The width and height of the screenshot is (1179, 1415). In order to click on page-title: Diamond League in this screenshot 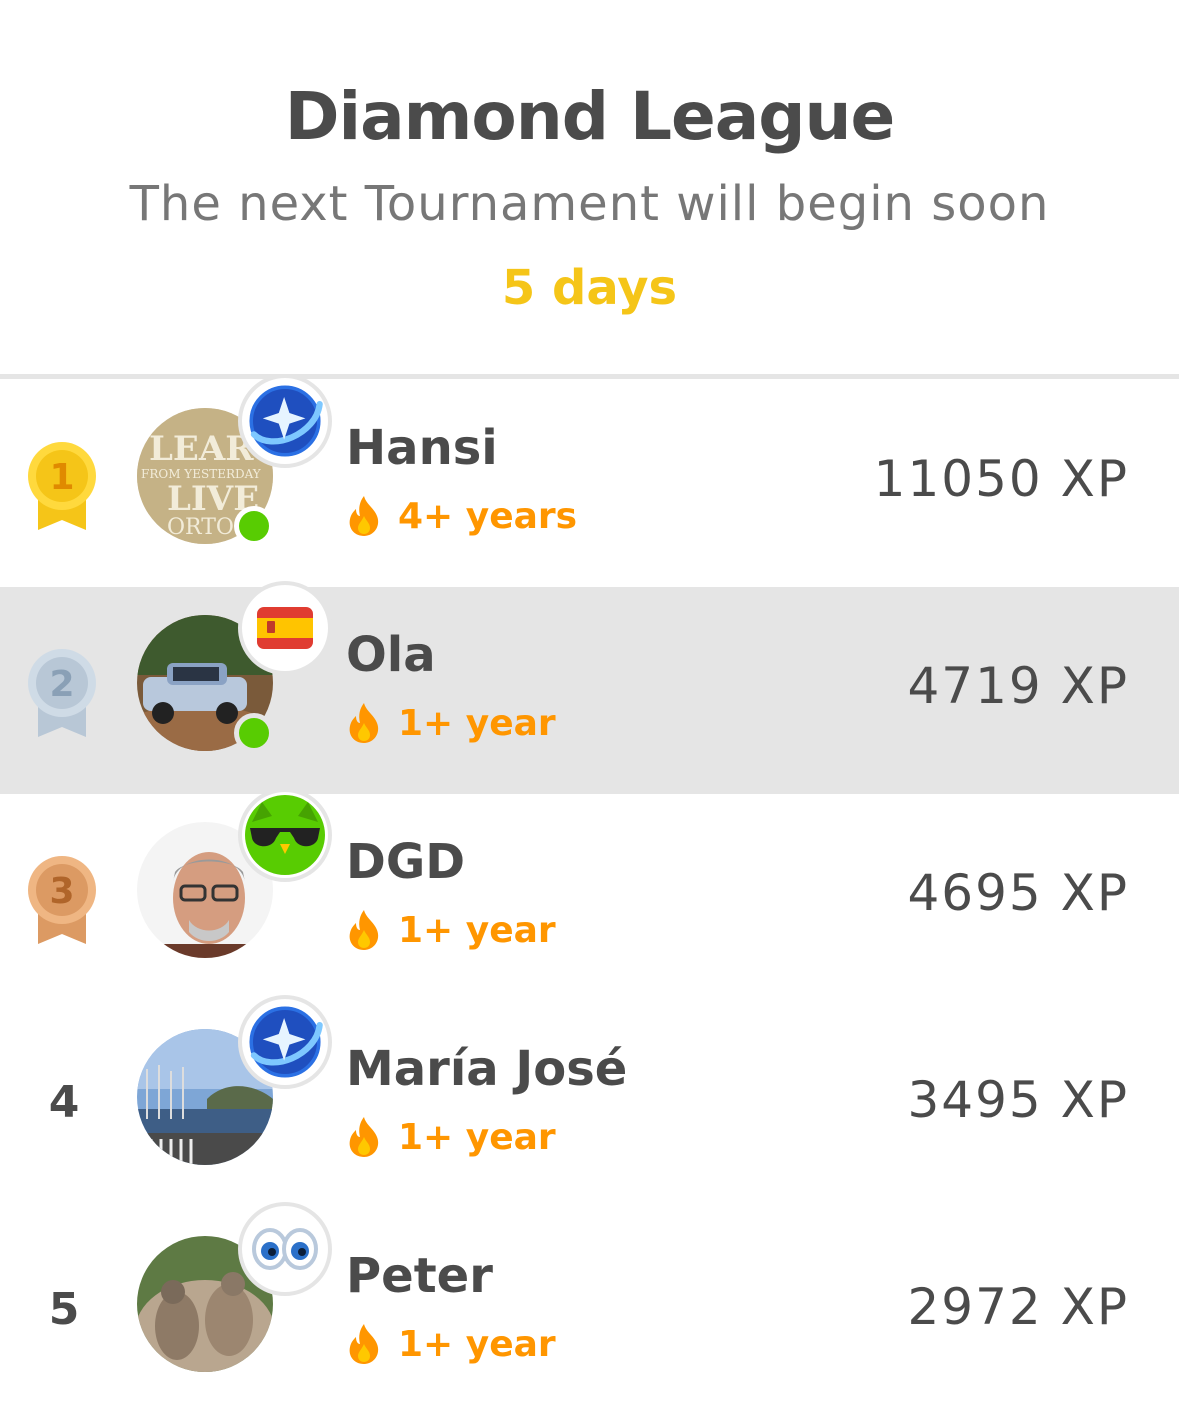, I will do `click(590, 116)`.